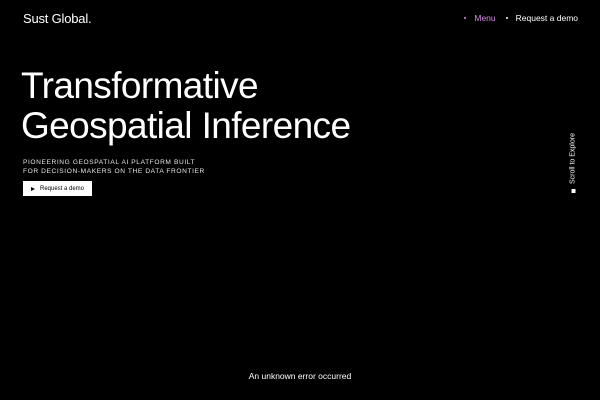 This screenshot has width=600, height=400. I want to click on menu-link: Menu, so click(480, 18).